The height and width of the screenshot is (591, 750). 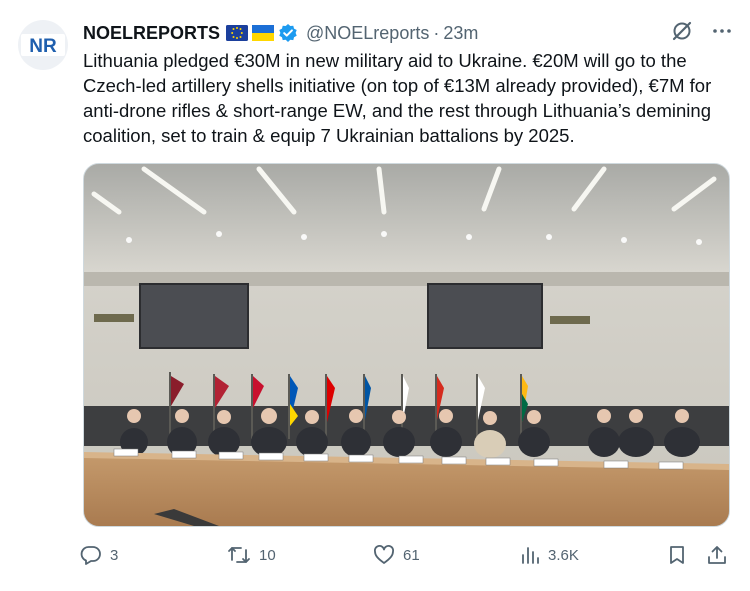 What do you see at coordinates (114, 555) in the screenshot?
I see `reply-count: 3` at bounding box center [114, 555].